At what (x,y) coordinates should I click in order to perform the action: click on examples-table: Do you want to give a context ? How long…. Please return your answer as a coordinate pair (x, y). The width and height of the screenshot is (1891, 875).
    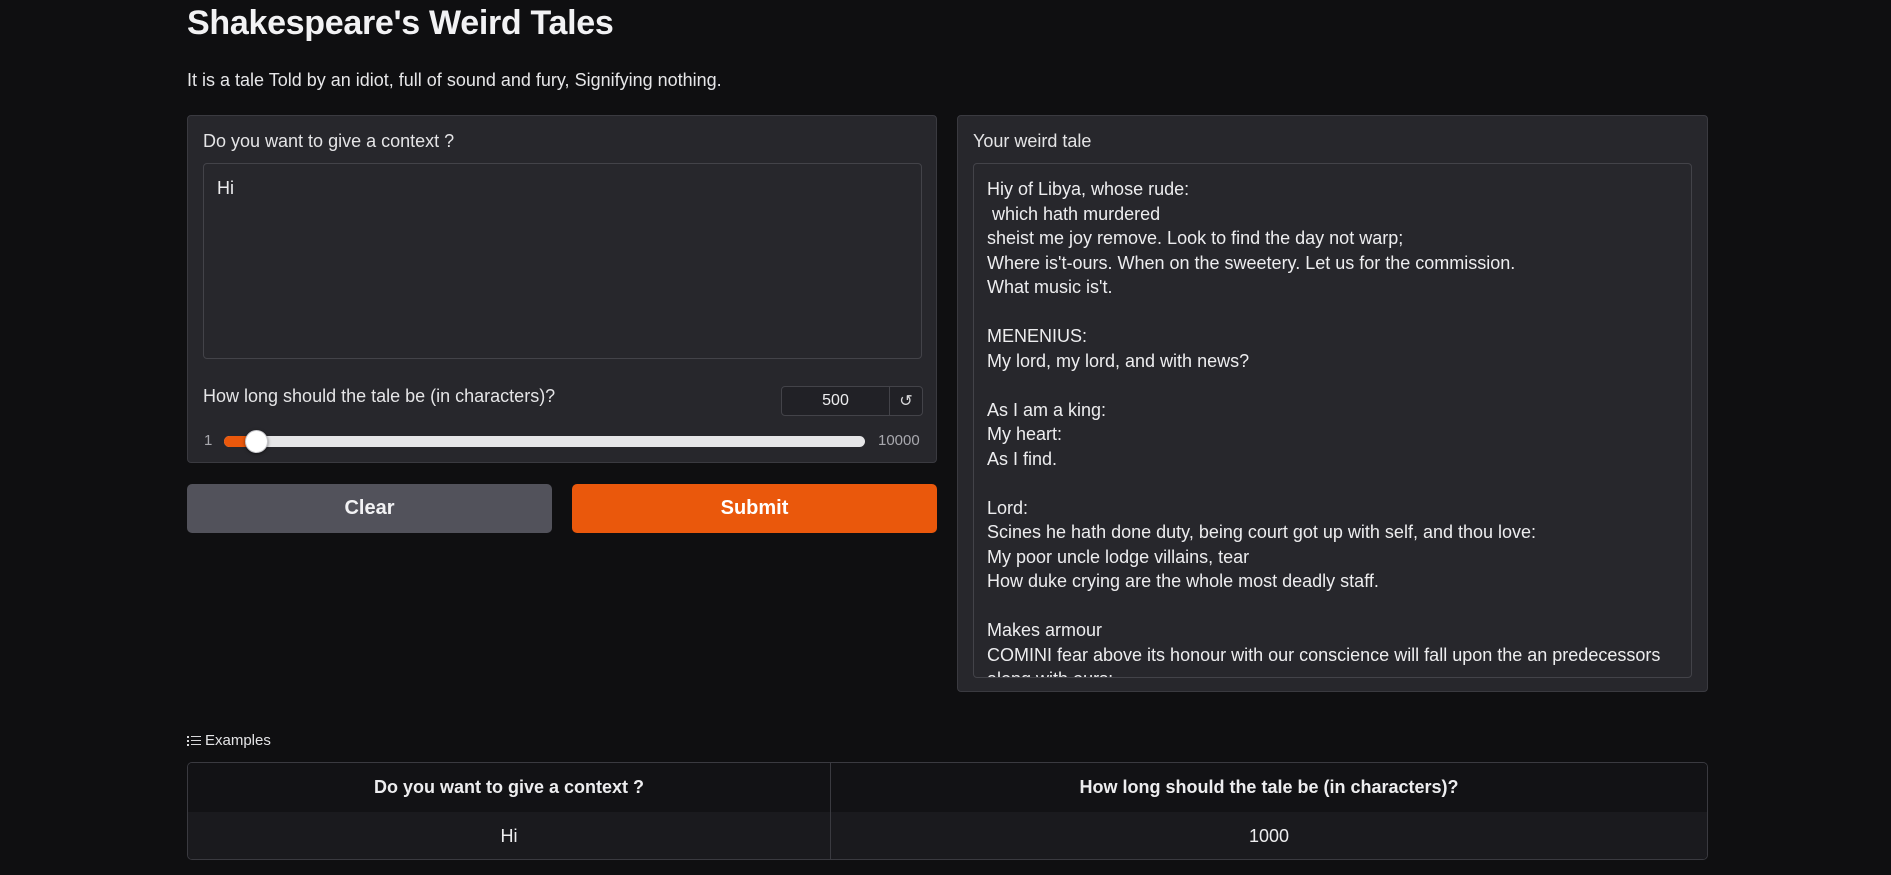
    Looking at the image, I should click on (947, 811).